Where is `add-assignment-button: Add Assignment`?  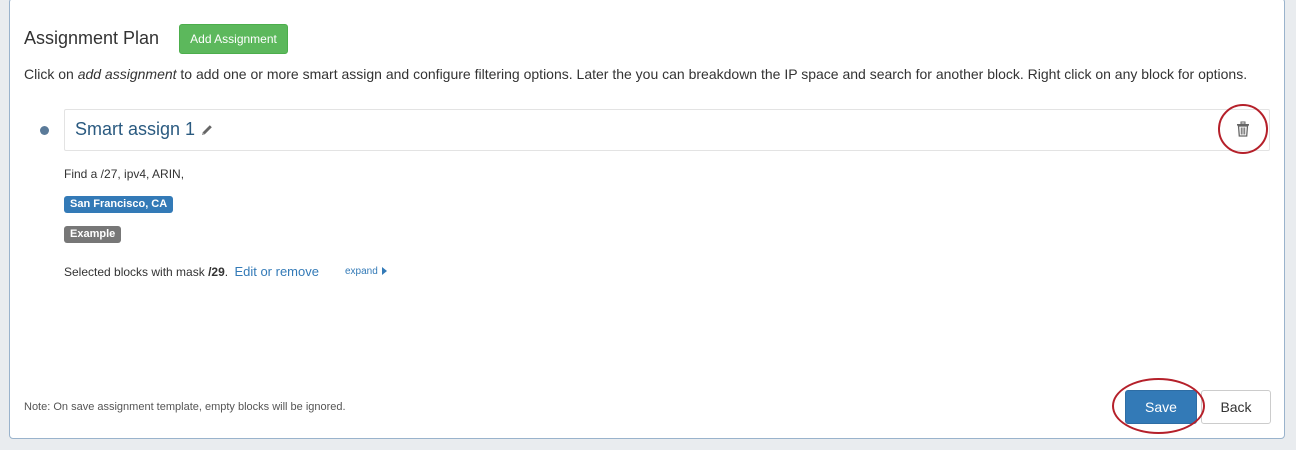
add-assignment-button: Add Assignment is located at coordinates (233, 39).